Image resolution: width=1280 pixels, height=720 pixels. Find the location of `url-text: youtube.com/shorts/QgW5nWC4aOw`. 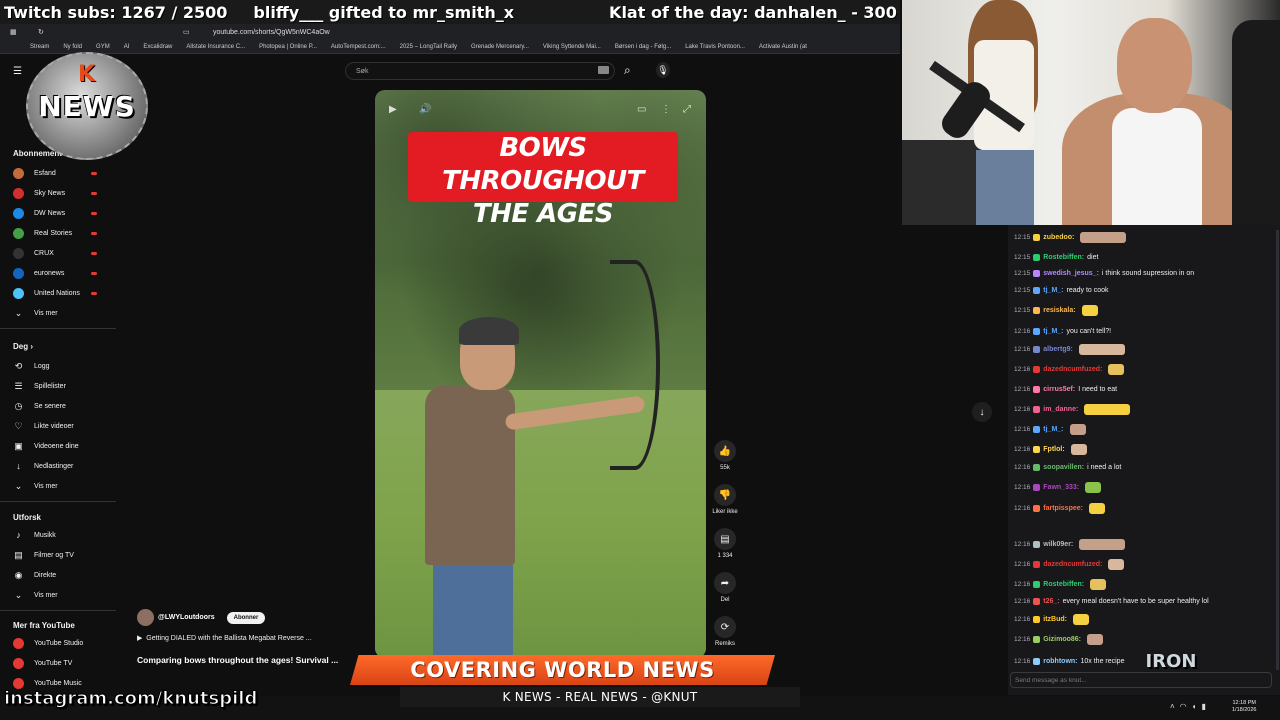

url-text: youtube.com/shorts/QgW5nWC4aOw is located at coordinates (271, 32).